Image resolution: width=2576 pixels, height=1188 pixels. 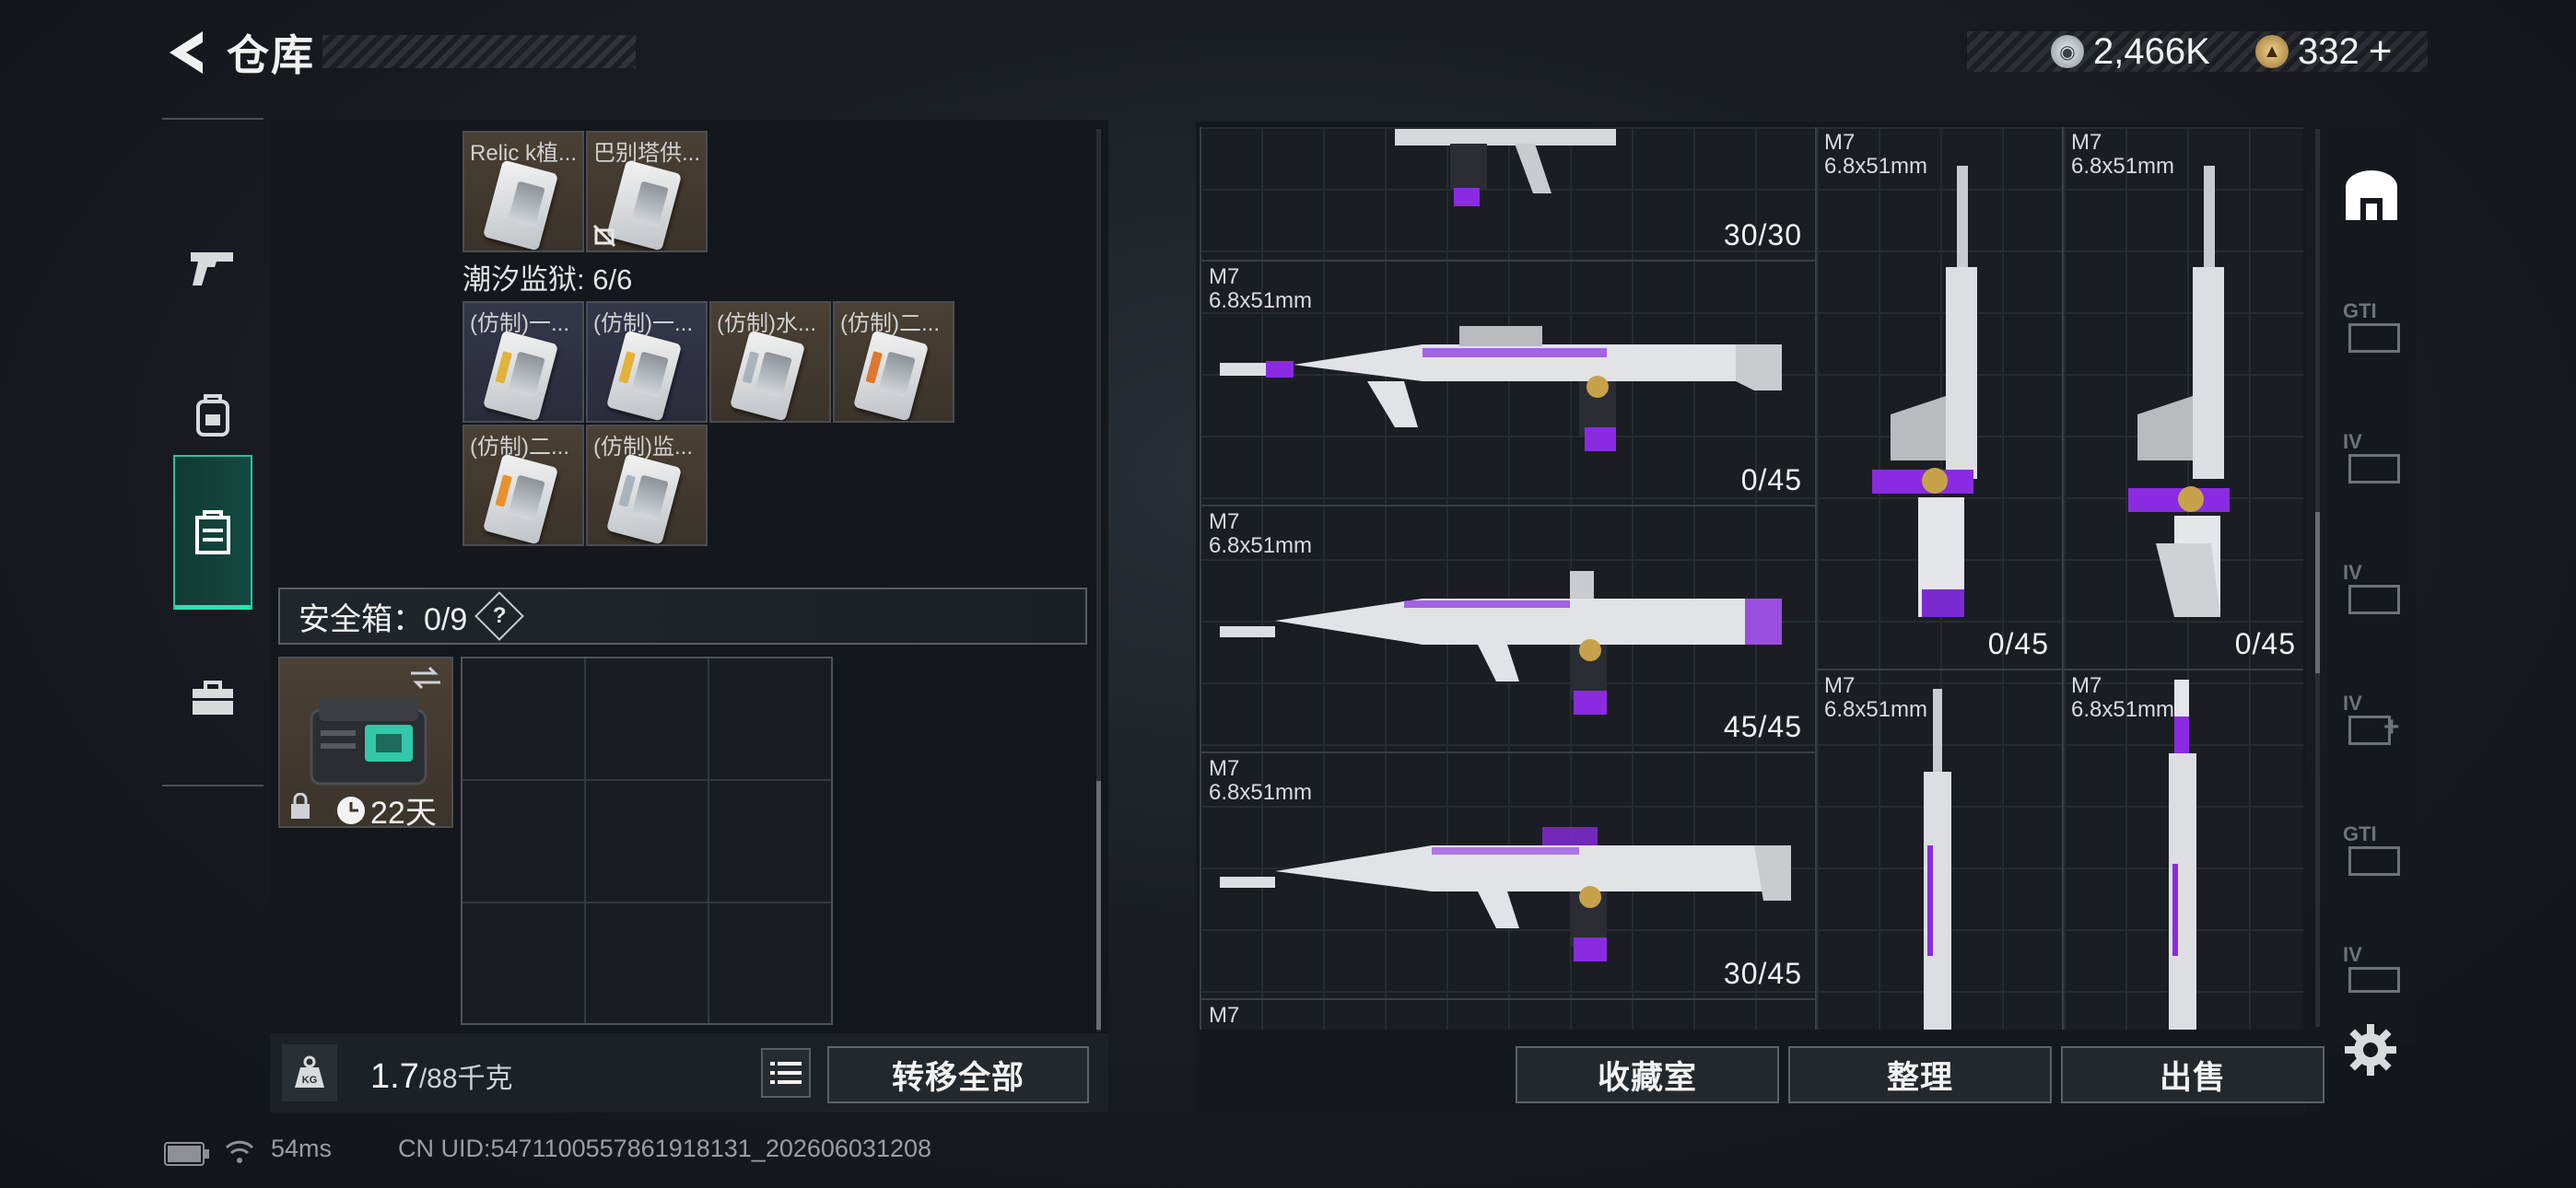 I want to click on tab-iv-4: IV, so click(x=2371, y=970).